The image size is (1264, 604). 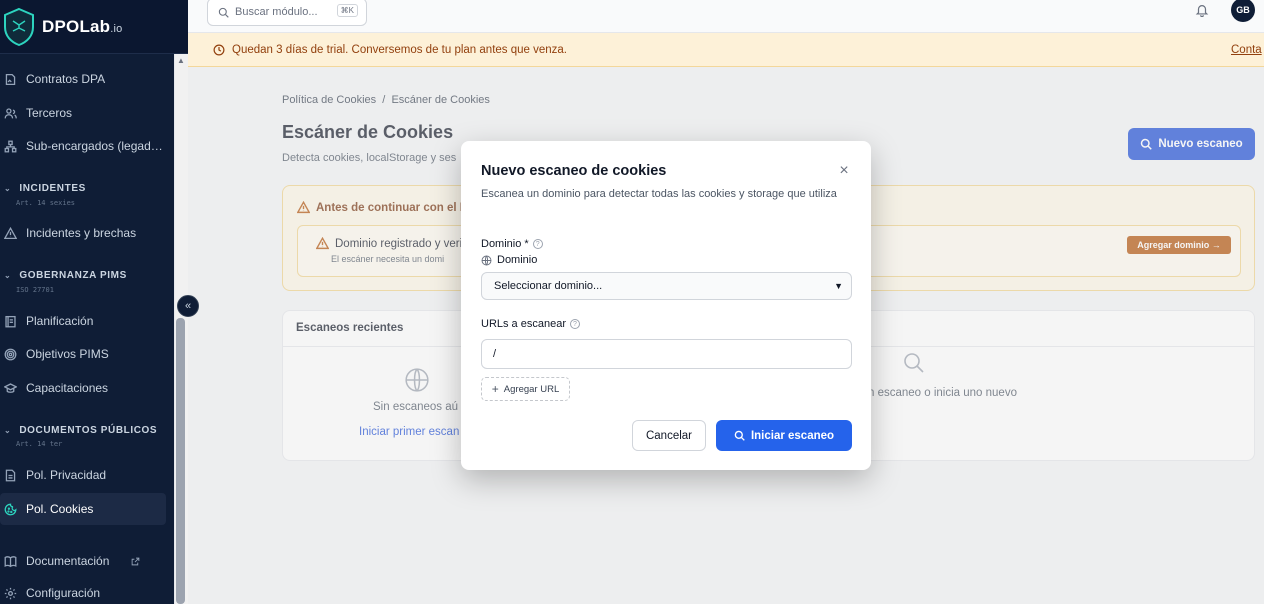 I want to click on domain-sublabel: Dominio, so click(x=509, y=260).